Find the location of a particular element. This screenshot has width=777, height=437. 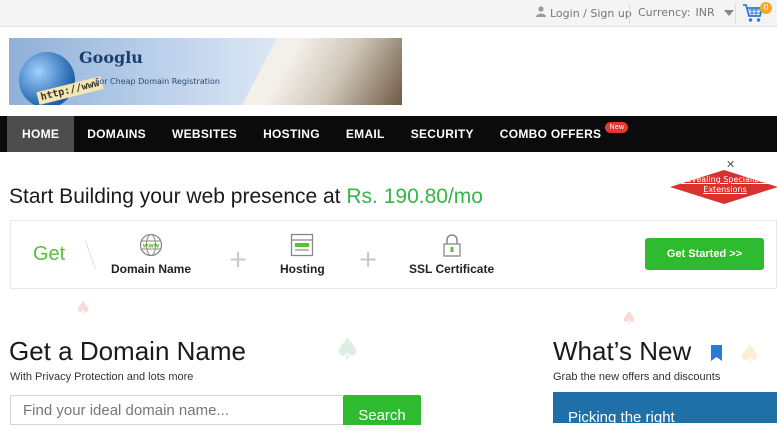

nav-label: DOMAINS is located at coordinates (116, 134).